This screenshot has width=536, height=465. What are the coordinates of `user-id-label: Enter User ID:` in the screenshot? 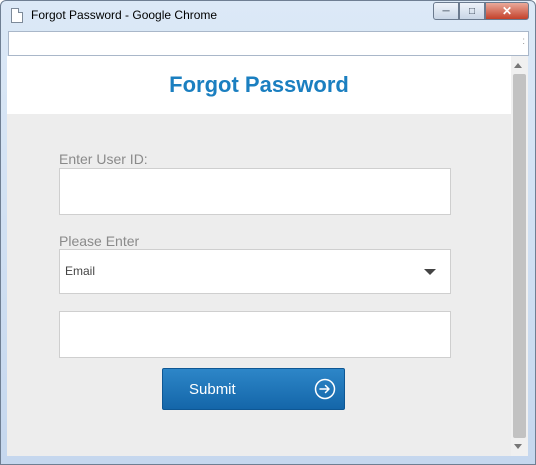 It's located at (103, 159).